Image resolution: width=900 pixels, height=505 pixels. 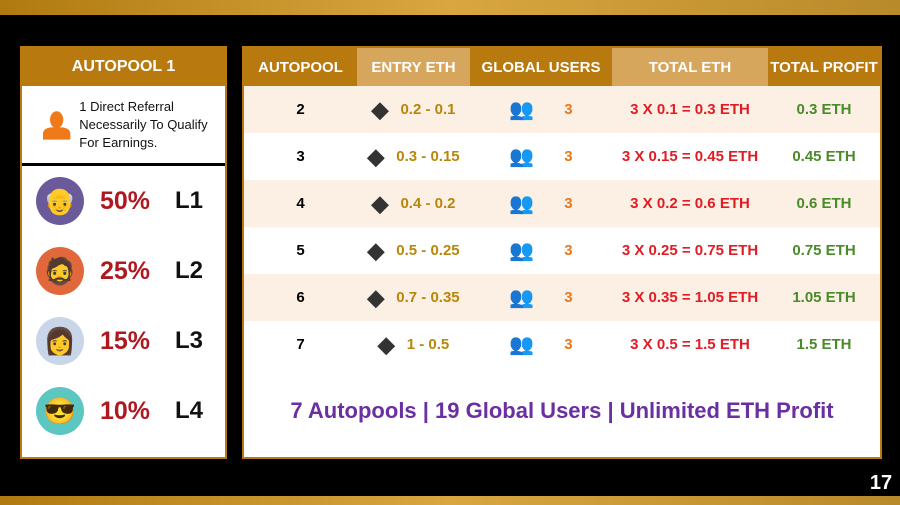 What do you see at coordinates (300, 344) in the screenshot?
I see `autopool-number: 7` at bounding box center [300, 344].